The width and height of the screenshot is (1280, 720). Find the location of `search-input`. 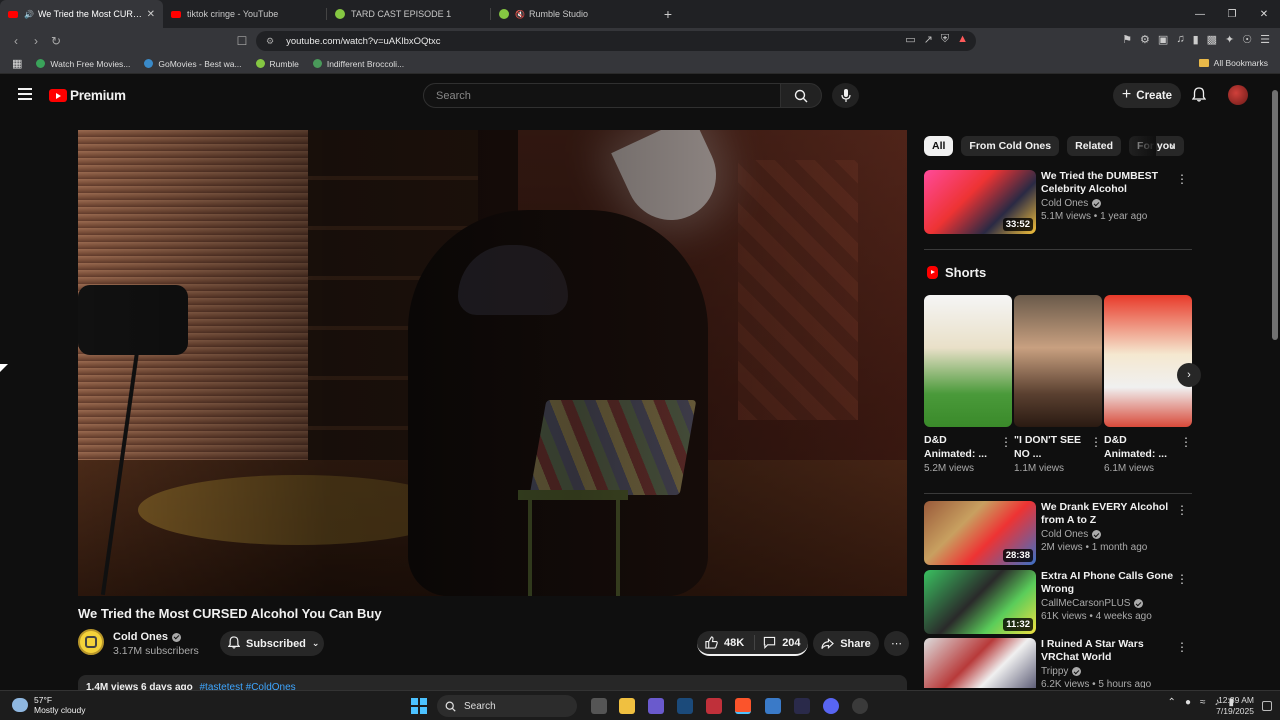

search-input is located at coordinates (602, 95).